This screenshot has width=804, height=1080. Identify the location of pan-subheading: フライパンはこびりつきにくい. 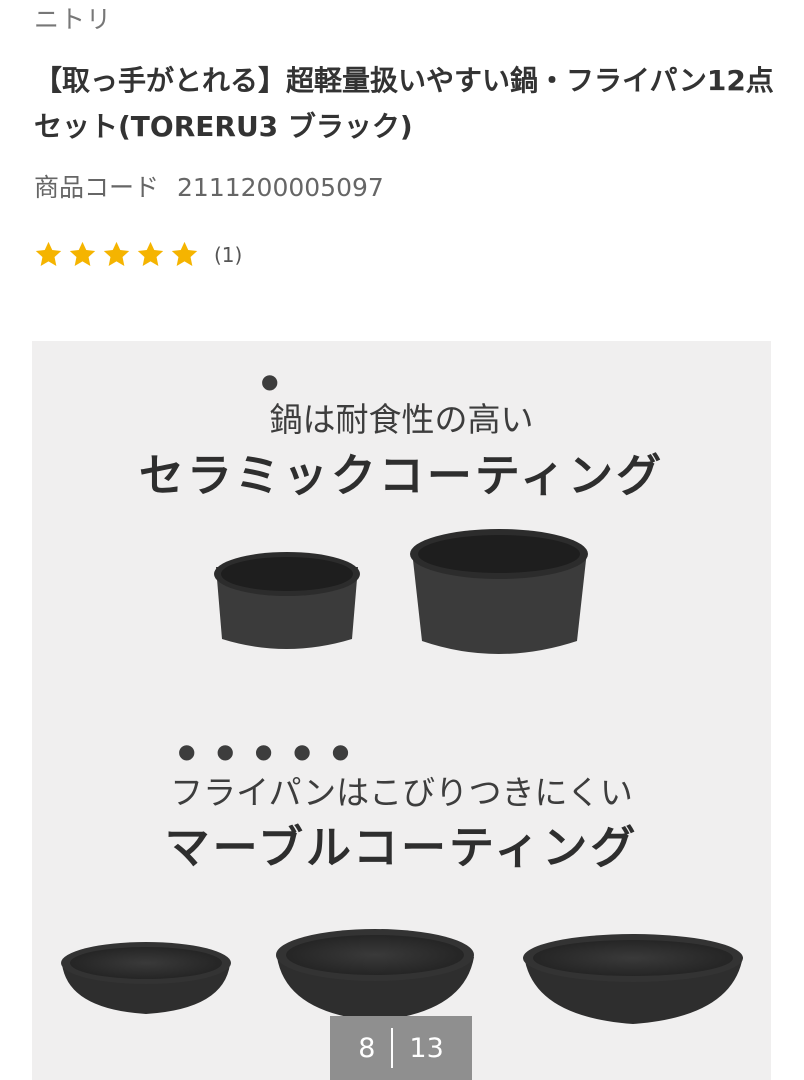
(401, 792).